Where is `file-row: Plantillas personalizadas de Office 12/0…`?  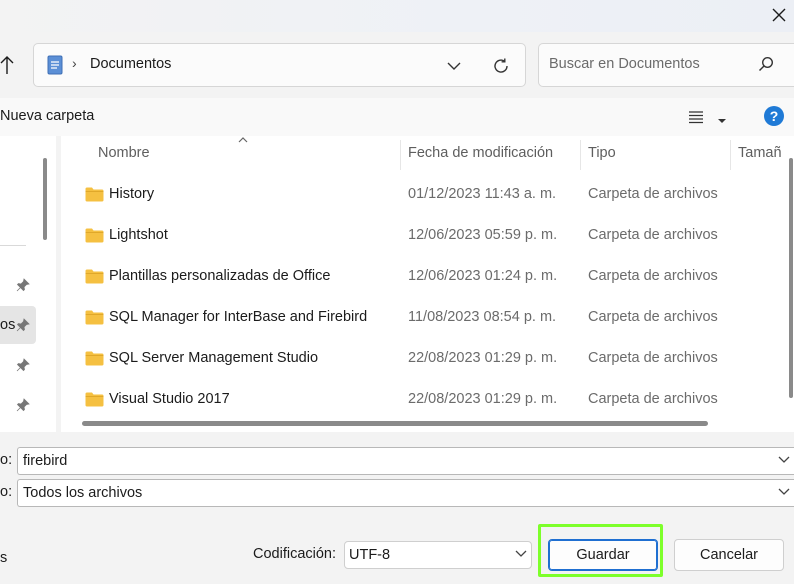 file-row: Plantillas personalizadas de Office 12/0… is located at coordinates (419, 277).